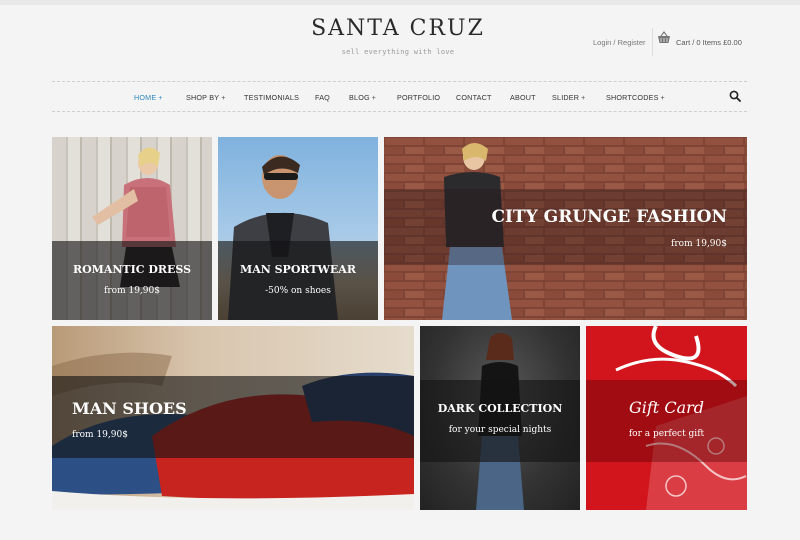  I want to click on nav-item-home: HOME +, so click(148, 97).